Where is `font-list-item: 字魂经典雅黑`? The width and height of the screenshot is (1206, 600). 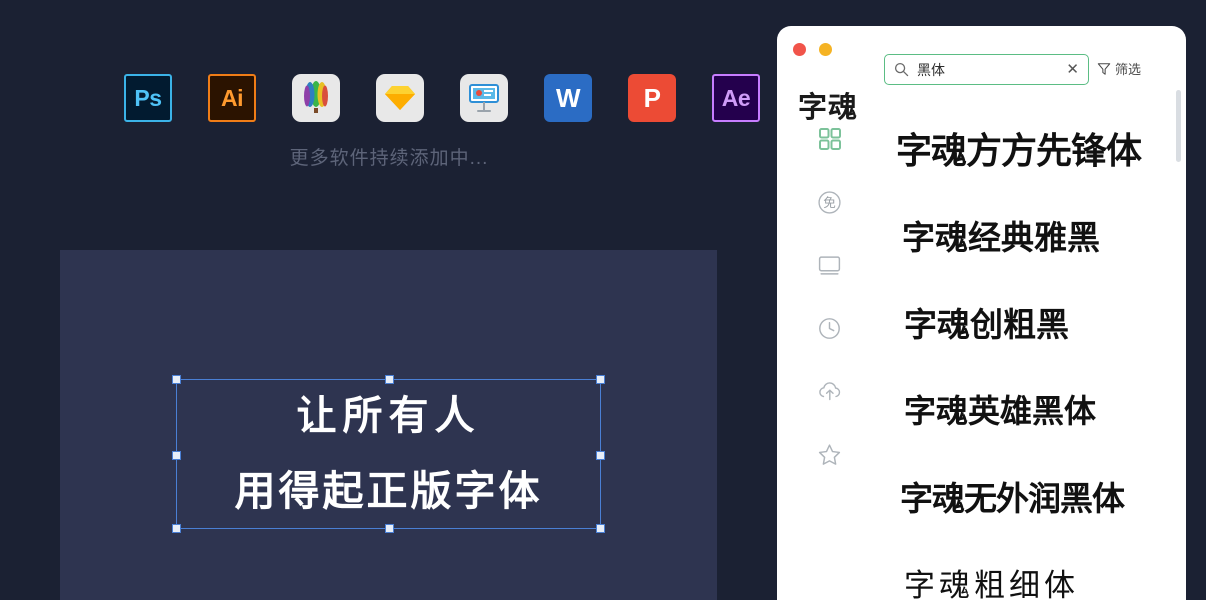
font-list-item: 字魂经典雅黑 is located at coordinates (1034, 234).